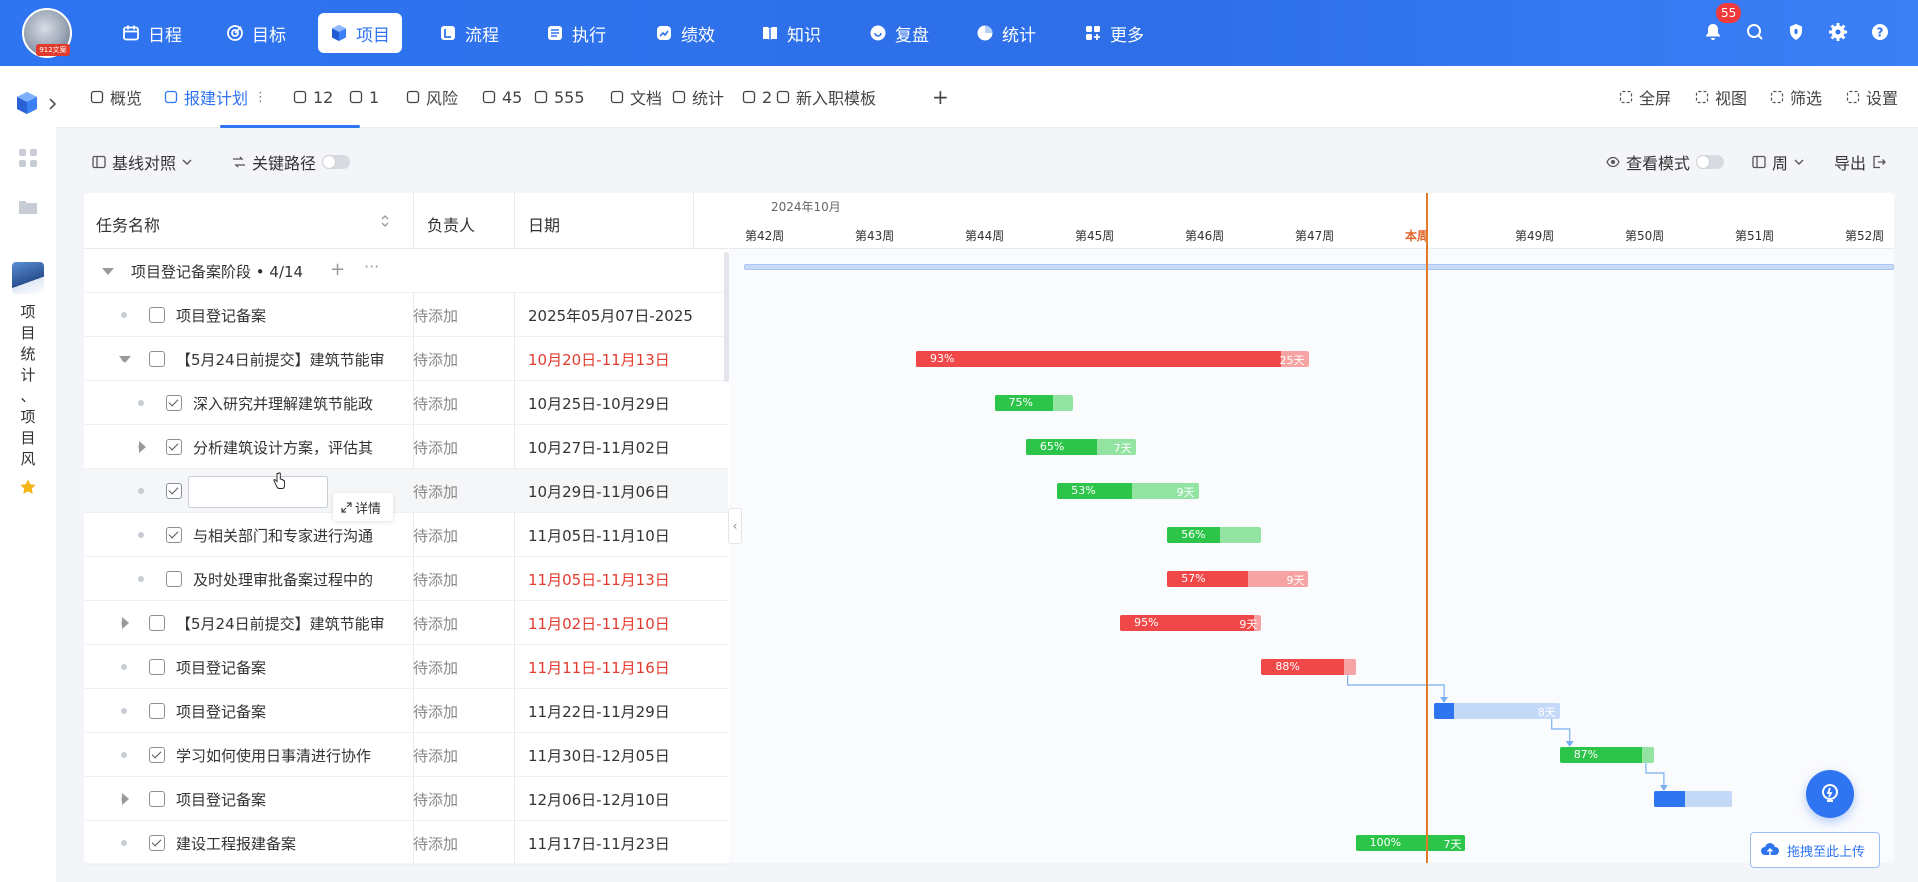 The image size is (1918, 882). I want to click on task-name: 【5月24日前提交】建筑节能审, so click(286, 359).